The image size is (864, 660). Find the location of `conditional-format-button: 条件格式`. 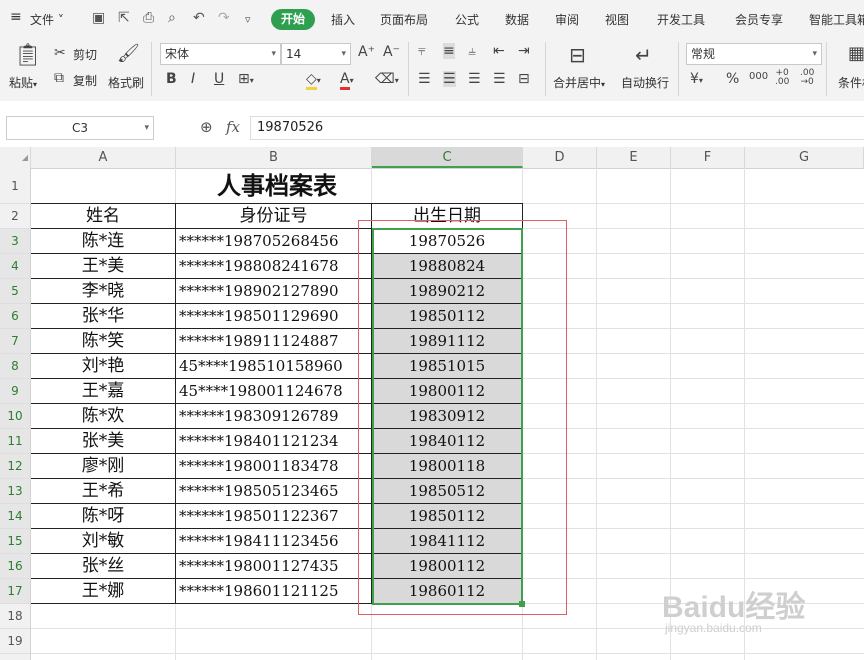

conditional-format-button: 条件格式 is located at coordinates (851, 82).